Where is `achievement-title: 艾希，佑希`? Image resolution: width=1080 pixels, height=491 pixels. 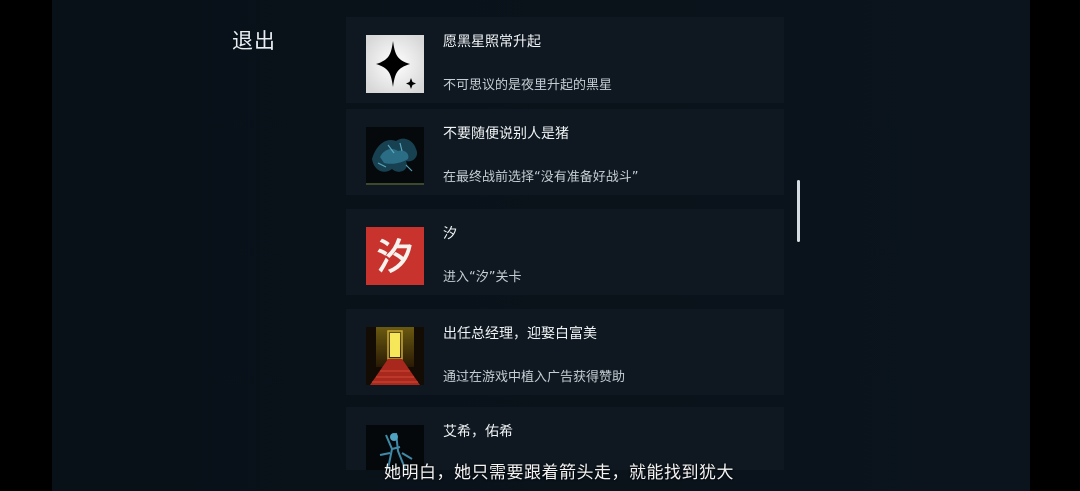
achievement-title: 艾希，佑希 is located at coordinates (478, 432).